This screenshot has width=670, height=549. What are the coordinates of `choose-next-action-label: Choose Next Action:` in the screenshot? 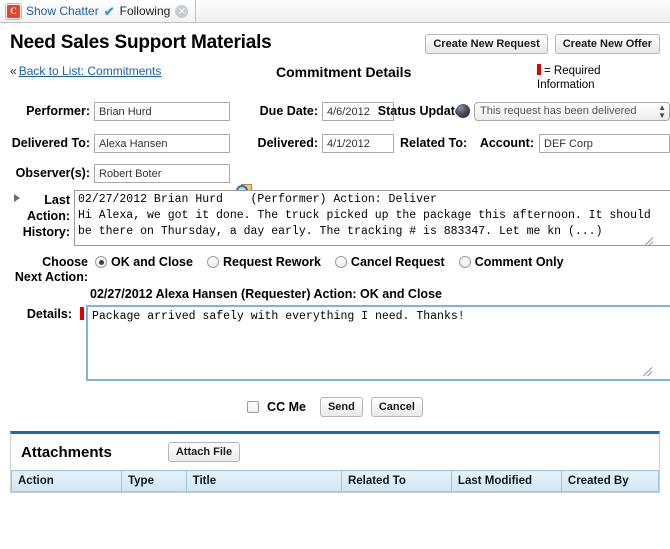 It's located at (49, 270).